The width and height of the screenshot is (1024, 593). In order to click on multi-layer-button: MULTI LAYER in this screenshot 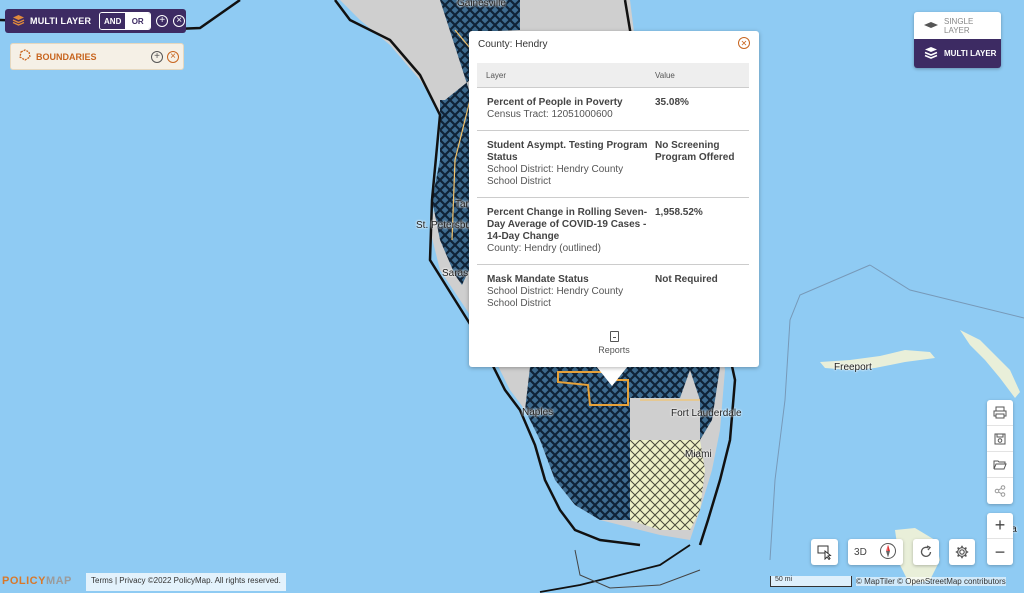, I will do `click(957, 53)`.